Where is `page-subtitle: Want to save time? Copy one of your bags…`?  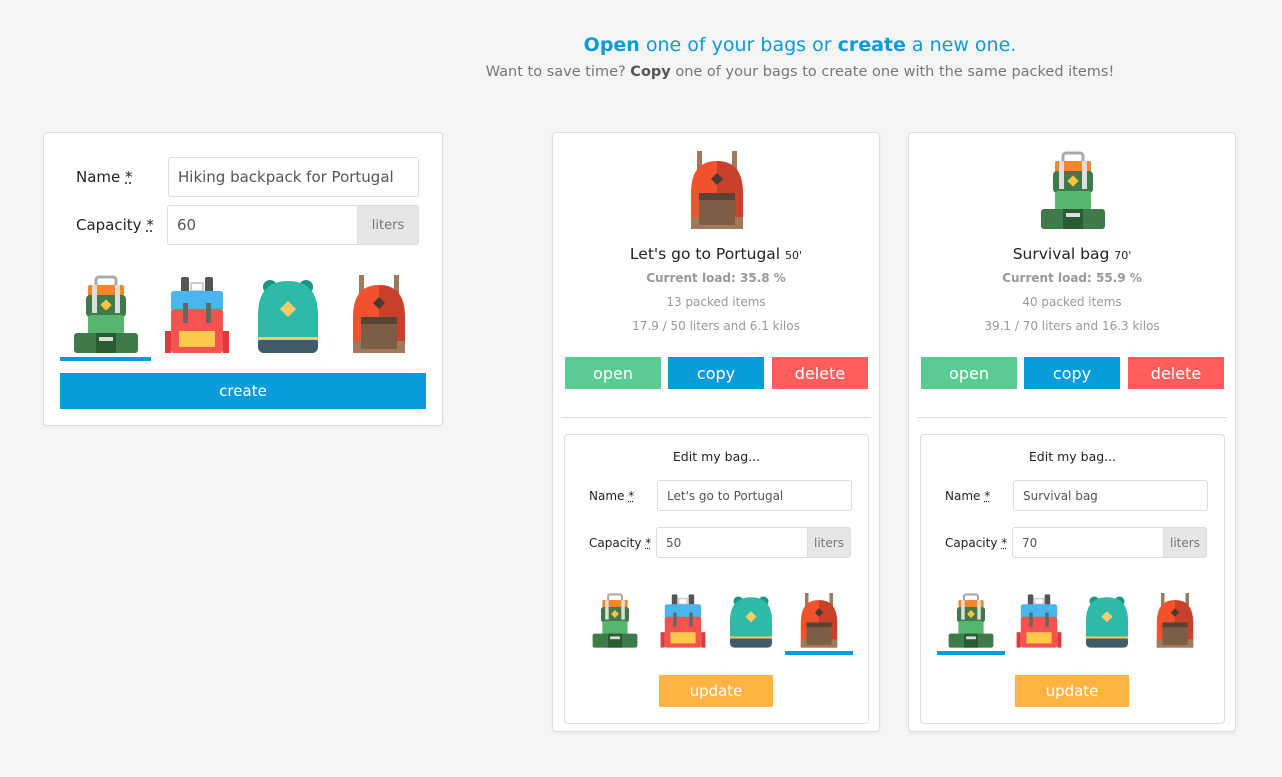 page-subtitle: Want to save time? Copy one of your bags… is located at coordinates (800, 72).